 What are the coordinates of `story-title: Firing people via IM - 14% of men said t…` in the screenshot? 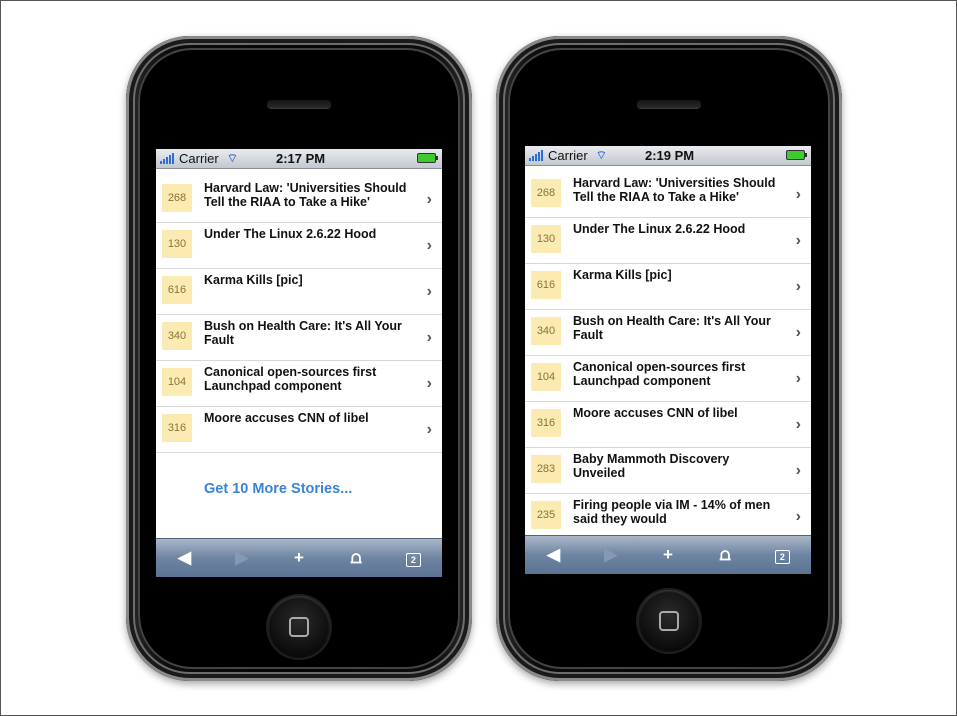 It's located at (672, 512).